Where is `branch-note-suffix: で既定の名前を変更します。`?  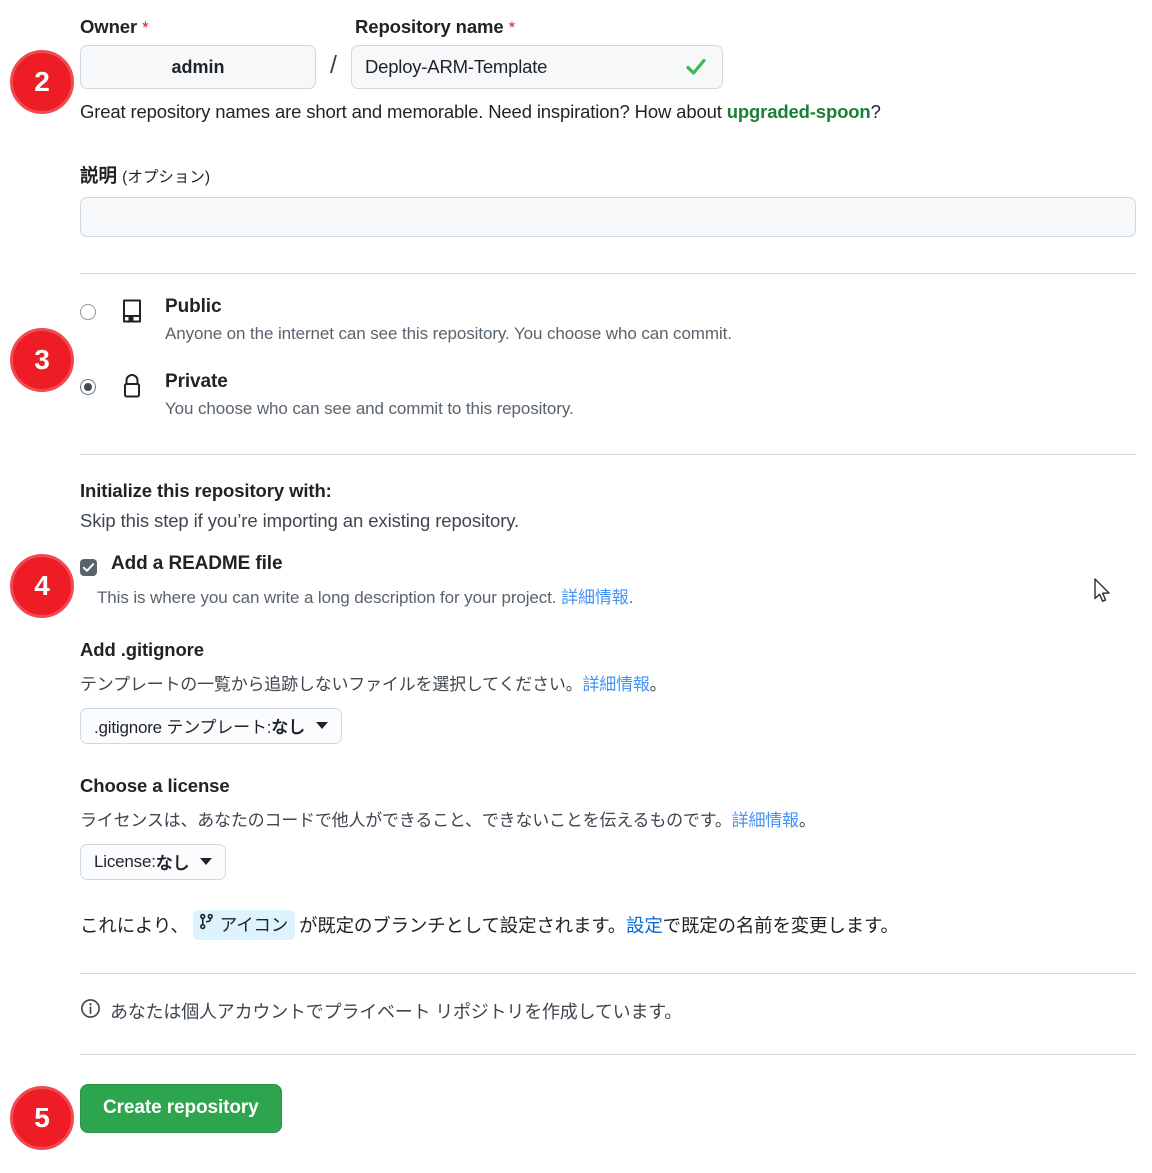
branch-note-suffix: で既定の名前を変更します。 is located at coordinates (780, 925).